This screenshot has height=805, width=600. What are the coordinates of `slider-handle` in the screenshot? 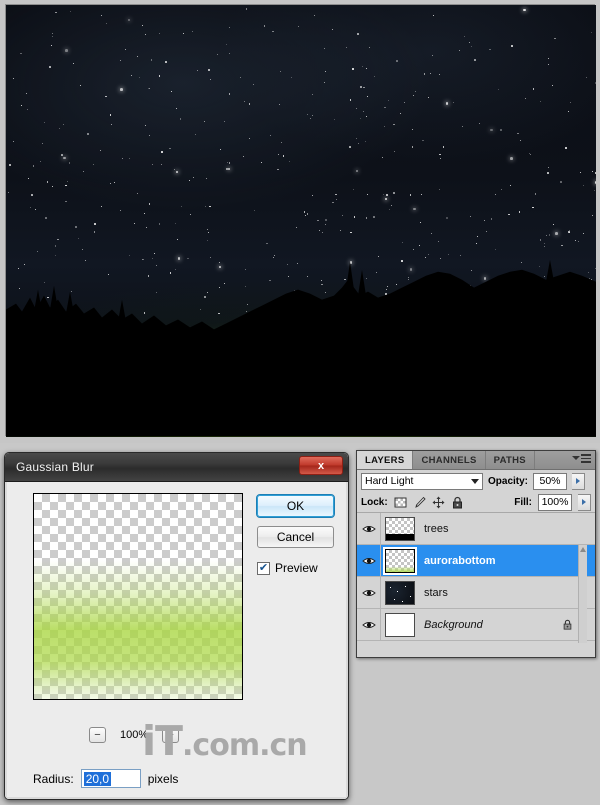 It's located at (137, 799).